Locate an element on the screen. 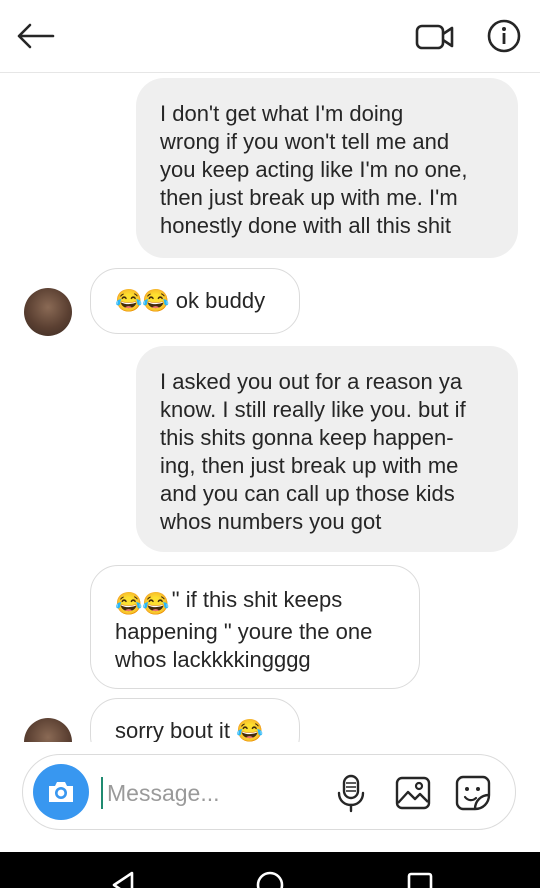 Image resolution: width=540 pixels, height=888 pixels. camera-button is located at coordinates (61, 792).